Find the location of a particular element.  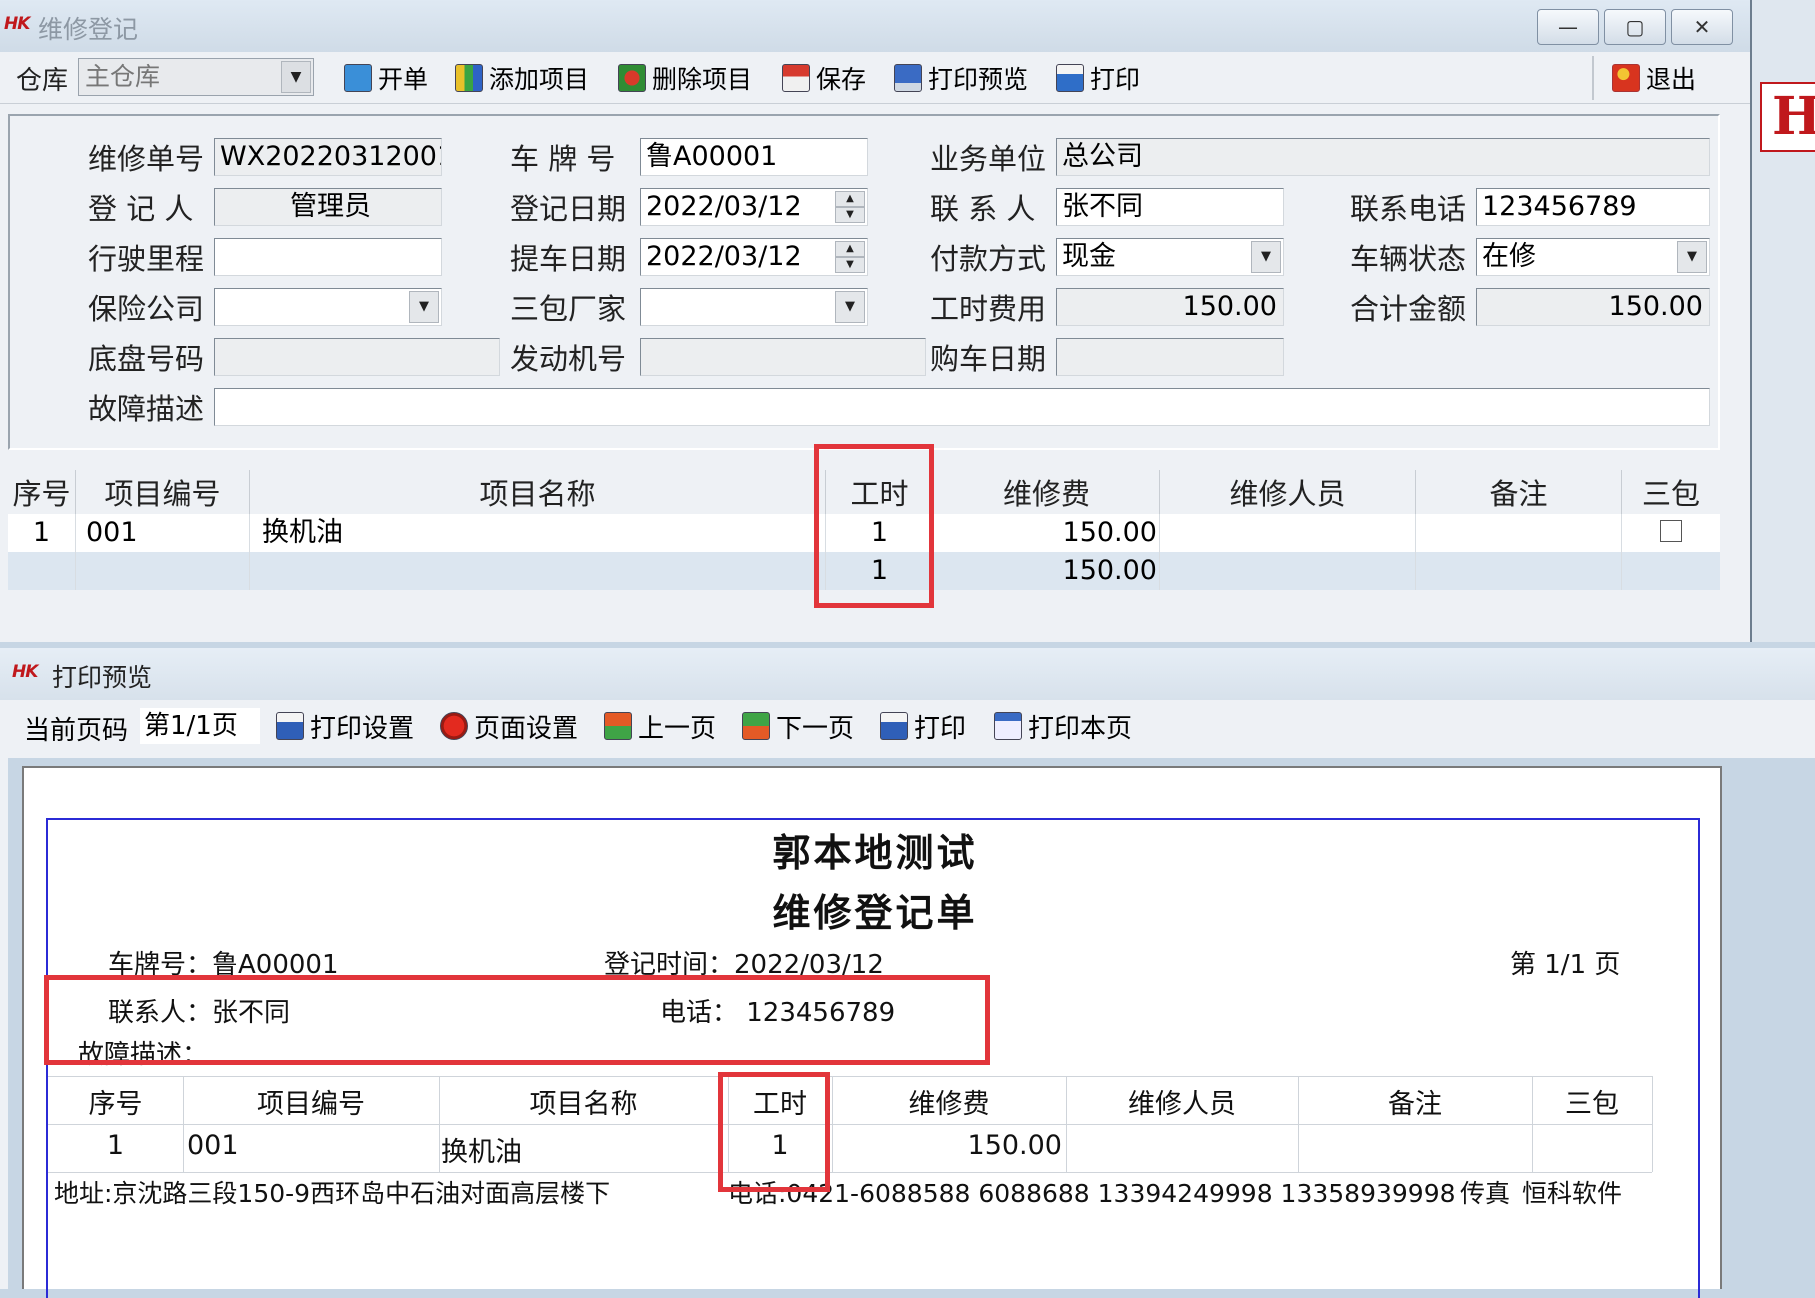

grid-header-code: 项目编号 is located at coordinates (163, 492).